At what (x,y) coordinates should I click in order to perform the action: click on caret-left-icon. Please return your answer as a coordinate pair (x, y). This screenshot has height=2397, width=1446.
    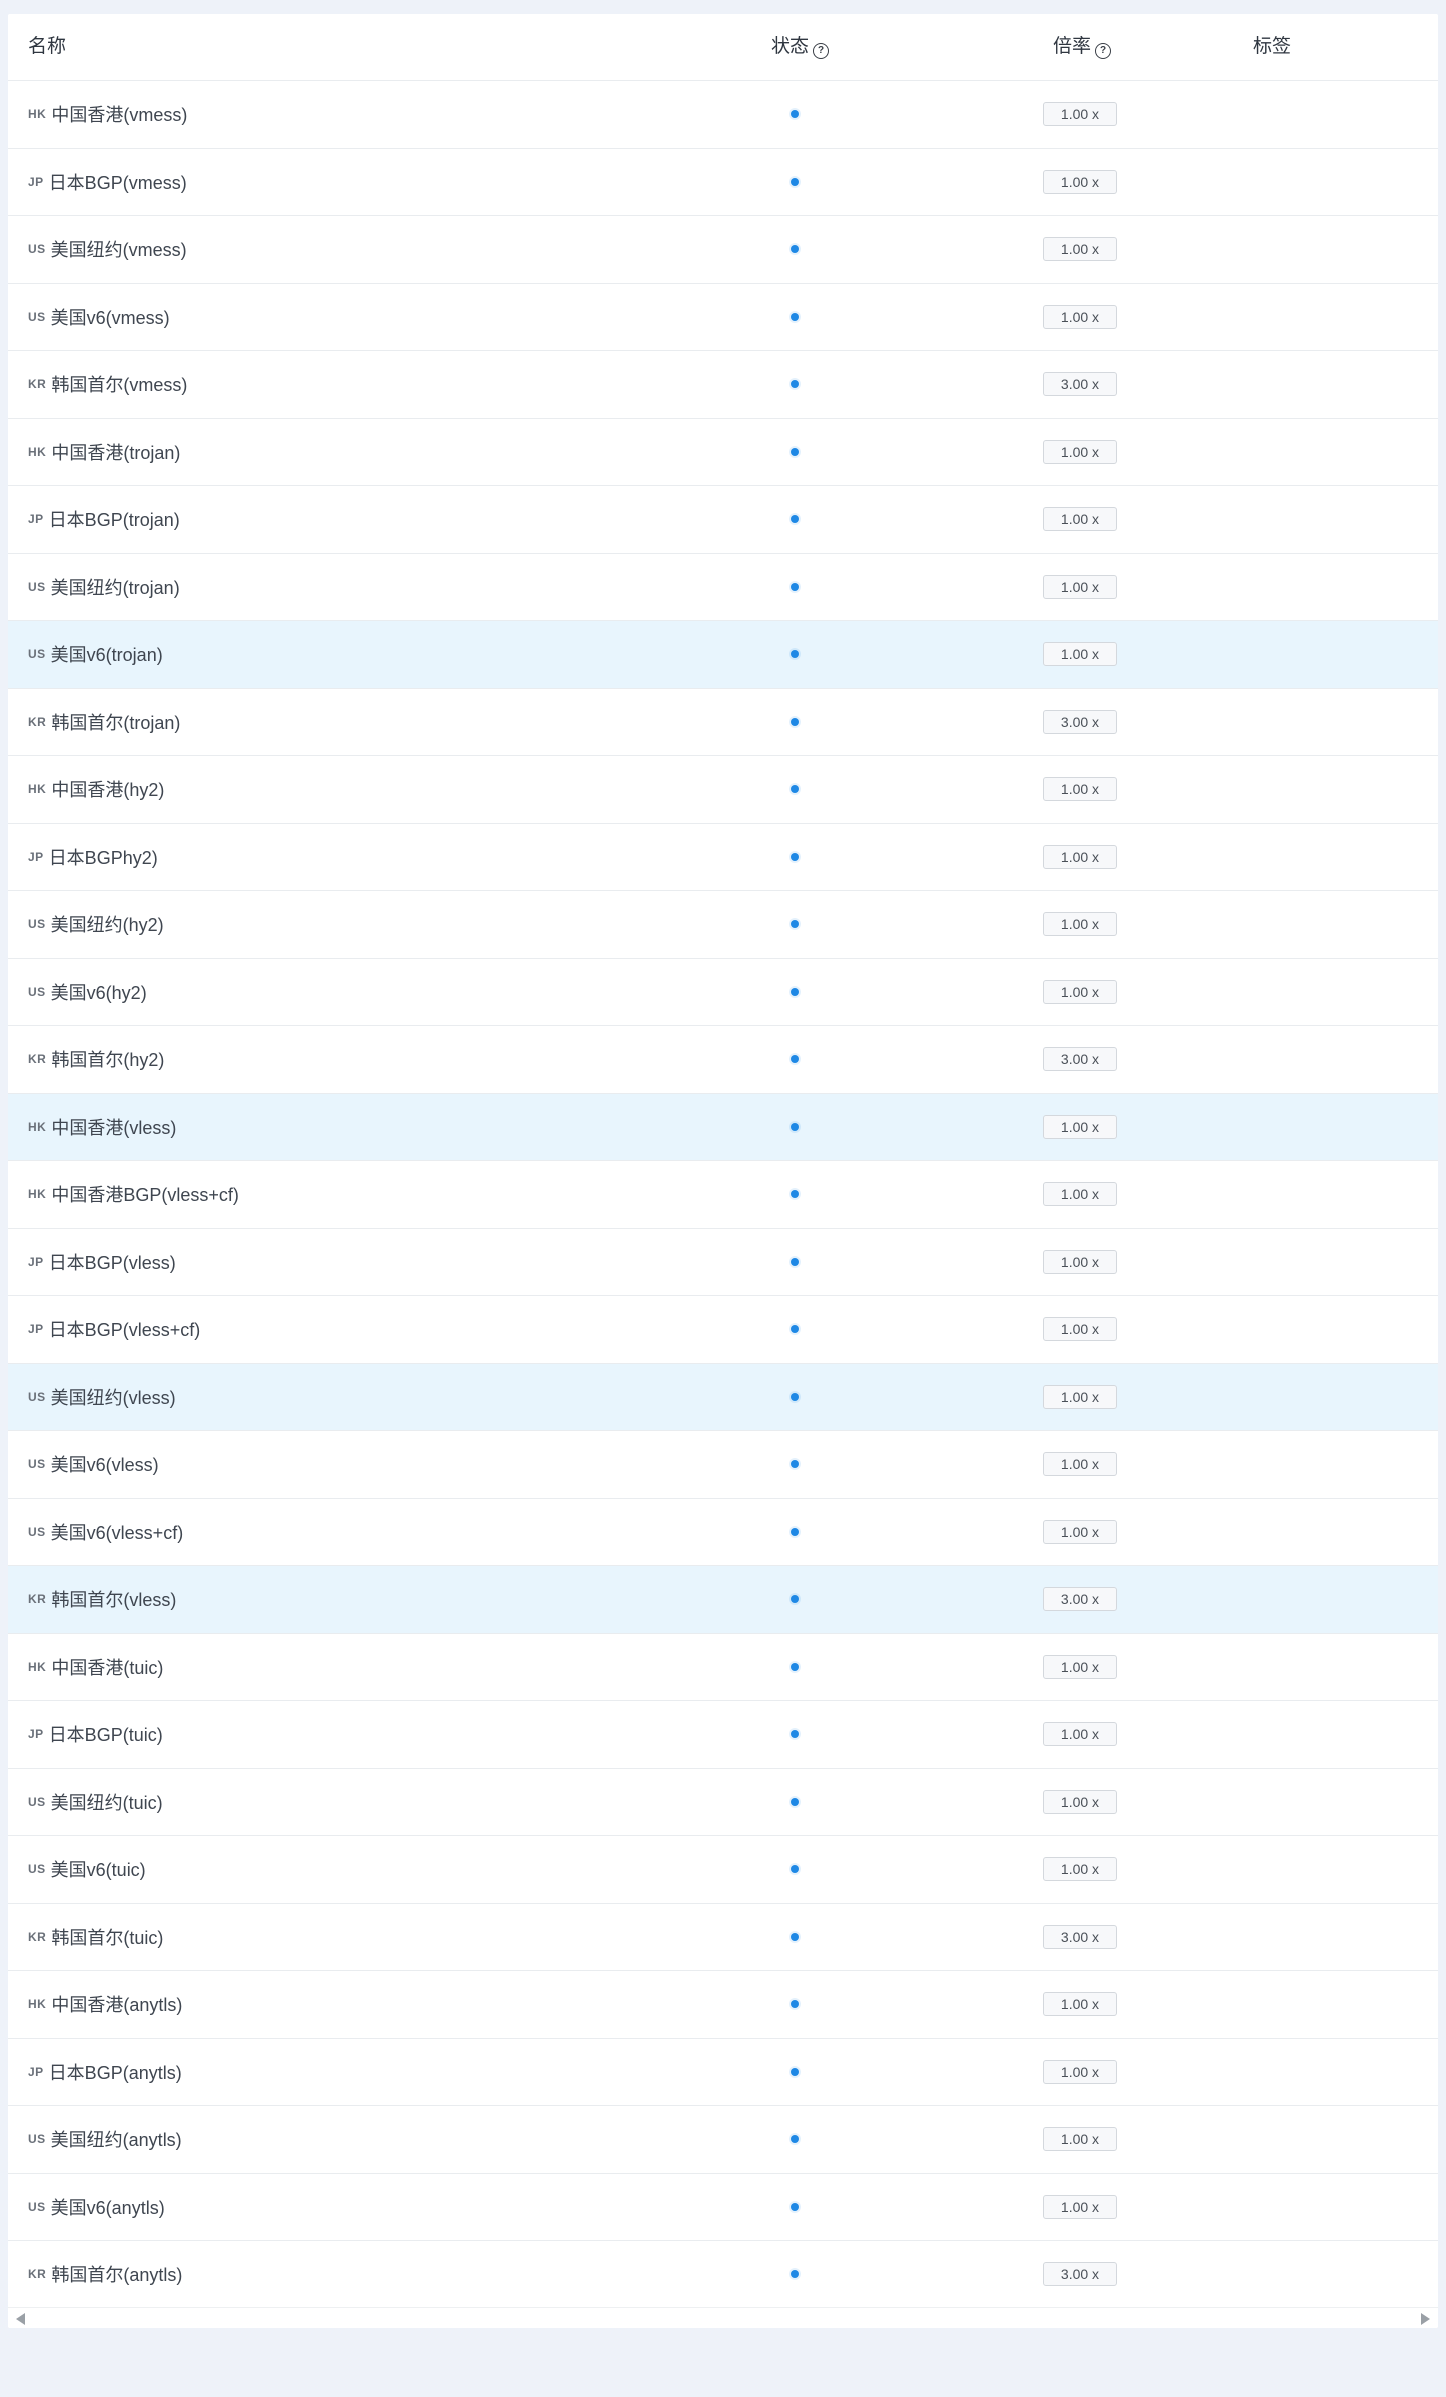
    Looking at the image, I should click on (20, 2319).